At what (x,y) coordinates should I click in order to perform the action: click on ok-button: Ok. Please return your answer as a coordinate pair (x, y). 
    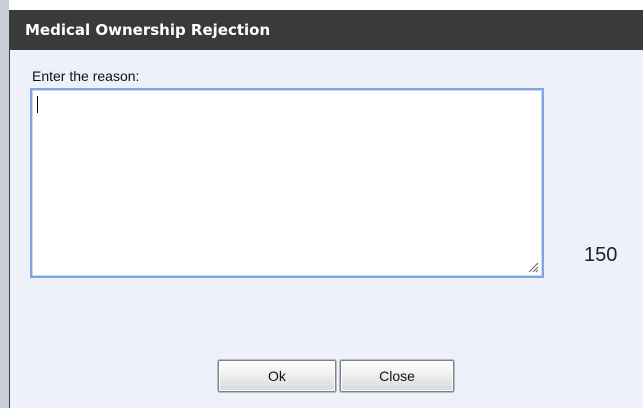
    Looking at the image, I should click on (277, 376).